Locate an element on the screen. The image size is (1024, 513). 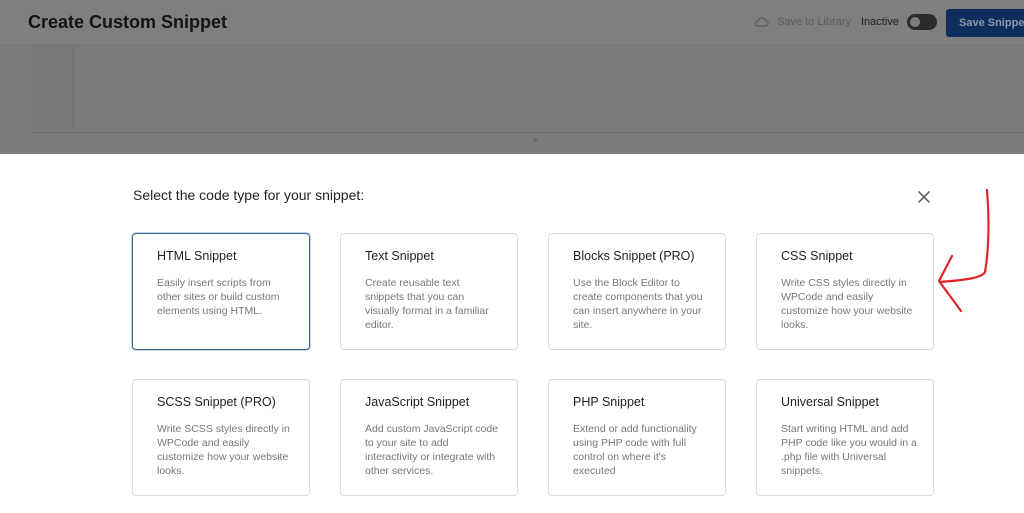
save-to-library-link: Save to Library is located at coordinates (814, 22).